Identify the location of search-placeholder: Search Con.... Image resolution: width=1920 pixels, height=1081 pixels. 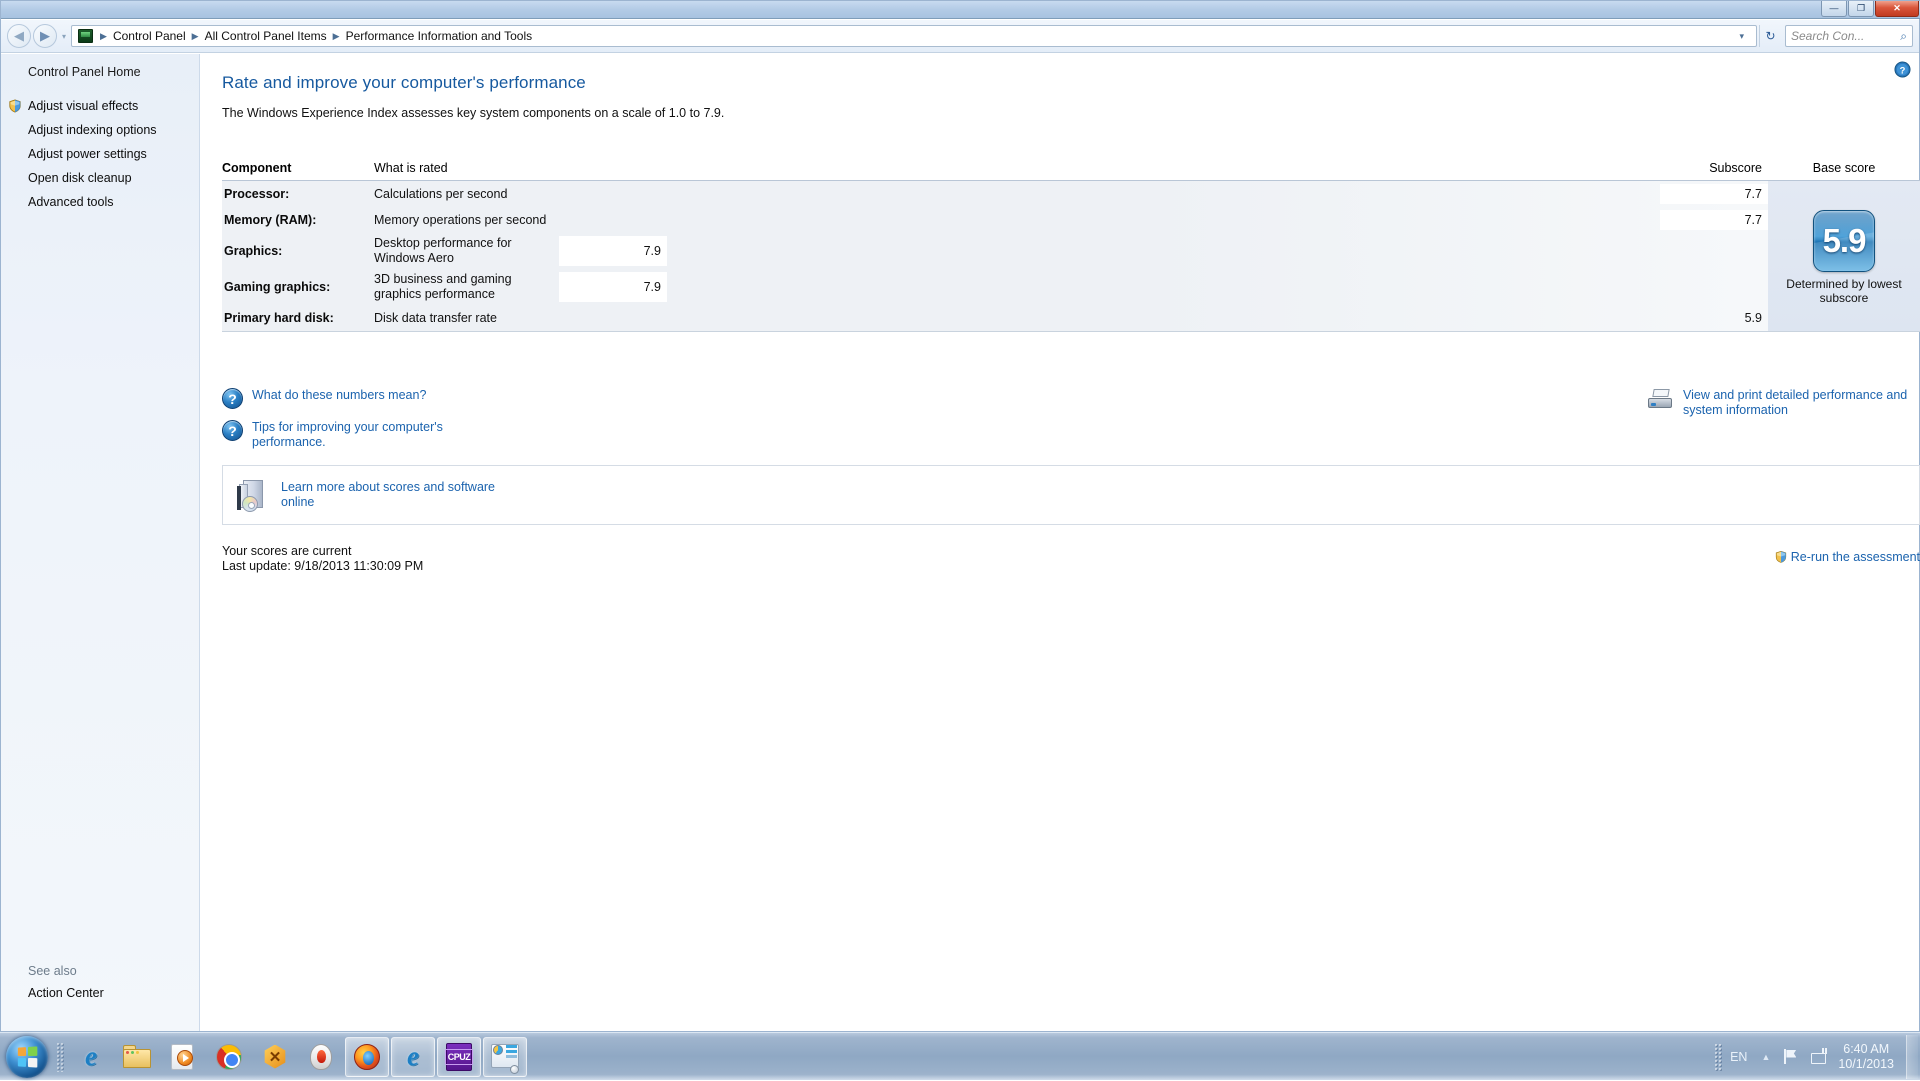
(1827, 36).